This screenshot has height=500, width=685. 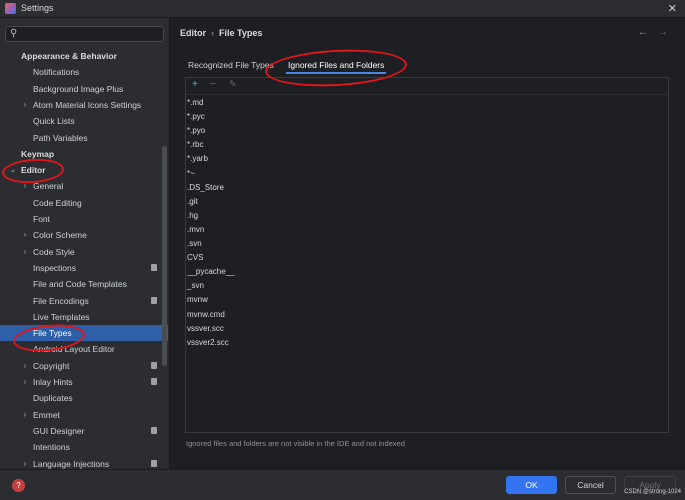 I want to click on sidebar-item-color-scheme: › Color Scheme, so click(x=84, y=235).